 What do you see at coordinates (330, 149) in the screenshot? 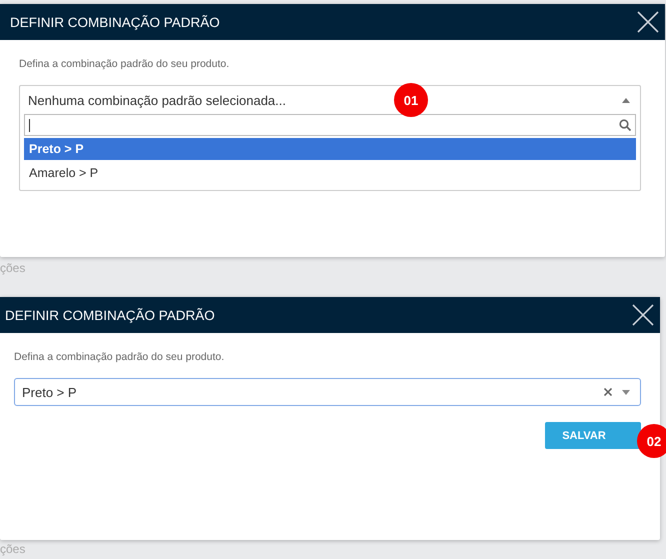
I see `dropdown-option: Preto > P` at bounding box center [330, 149].